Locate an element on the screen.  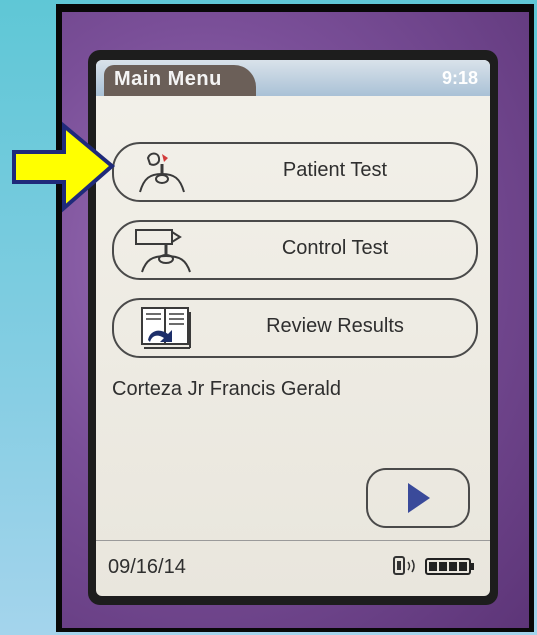
patient-name: Corteza Jr Francis Gerald is located at coordinates (226, 389).